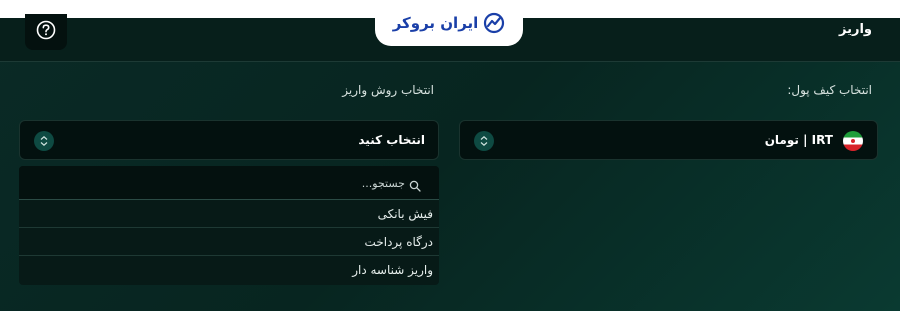 This screenshot has height=311, width=900. Describe the element at coordinates (229, 140) in the screenshot. I see `method-select: انتخاب کنید` at that location.